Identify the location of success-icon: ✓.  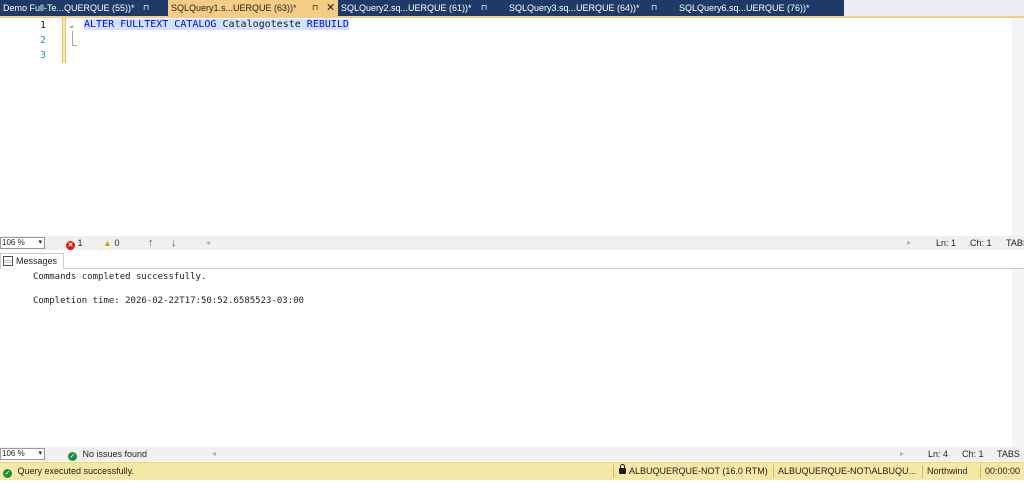
(7, 473).